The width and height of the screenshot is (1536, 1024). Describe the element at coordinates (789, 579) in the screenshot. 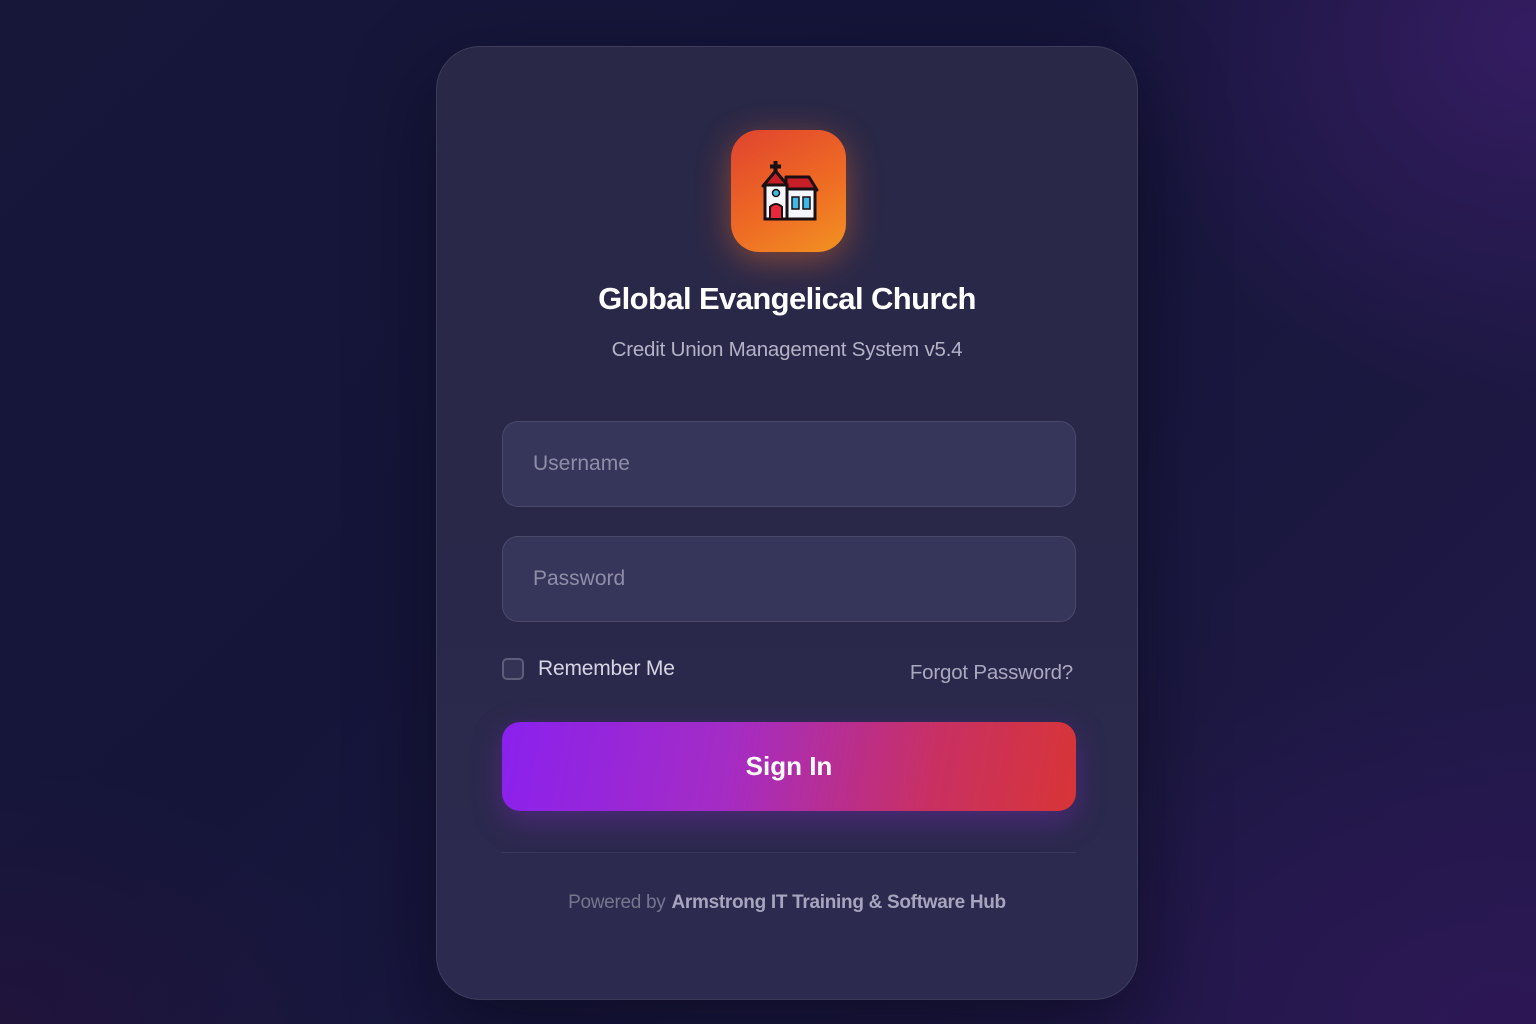

I see `password-input` at that location.